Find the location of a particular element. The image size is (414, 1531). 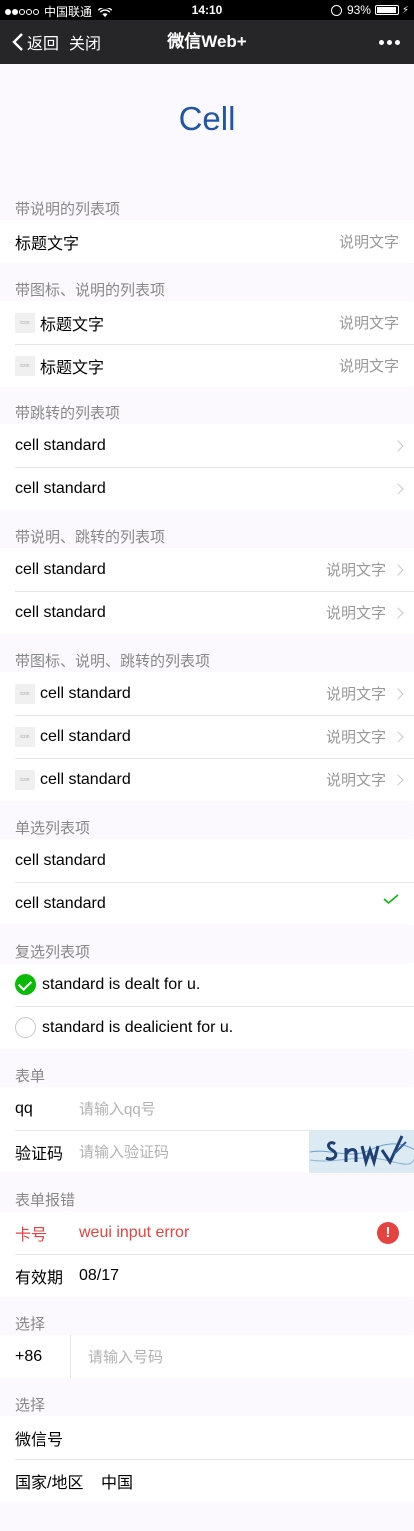

section-title: 带说明的列表项 is located at coordinates (68, 209).